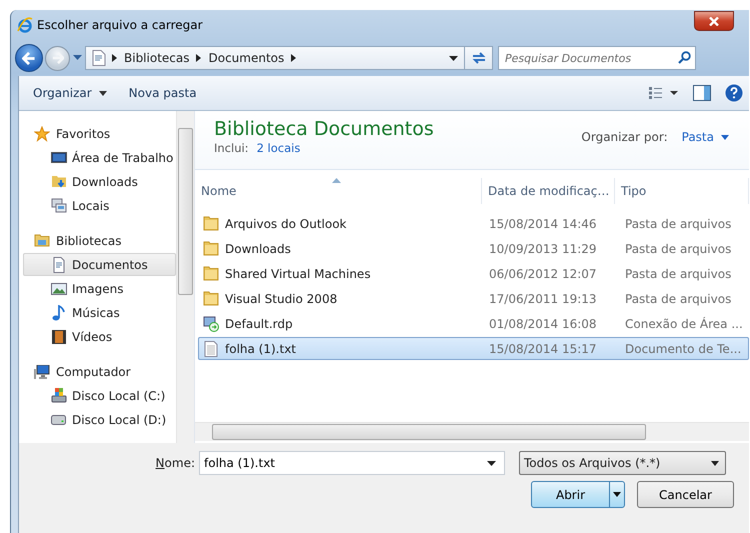 This screenshot has height=533, width=750. Describe the element at coordinates (59, 337) in the screenshot. I see `film-icon` at that location.